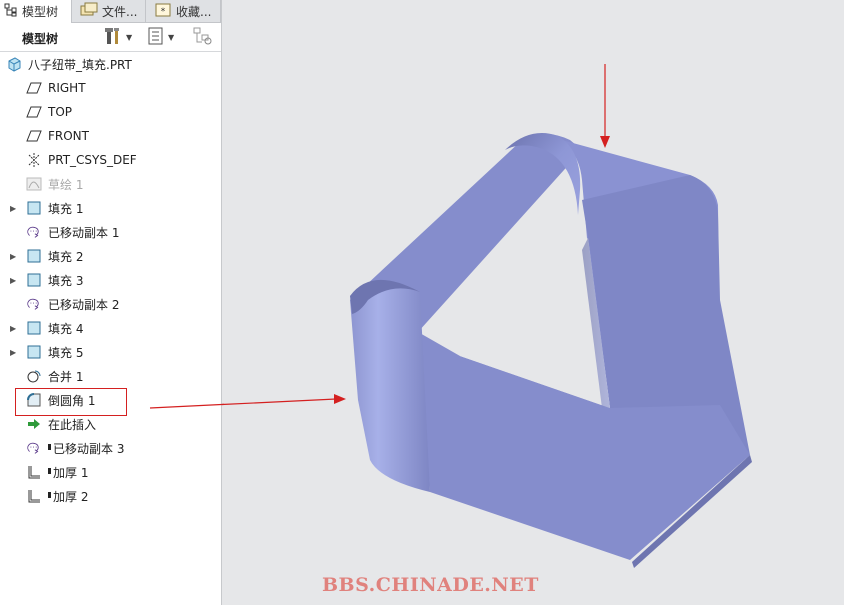 This screenshot has width=844, height=605. I want to click on watermark-text: BBS.CHINADE.NET, so click(430, 585).